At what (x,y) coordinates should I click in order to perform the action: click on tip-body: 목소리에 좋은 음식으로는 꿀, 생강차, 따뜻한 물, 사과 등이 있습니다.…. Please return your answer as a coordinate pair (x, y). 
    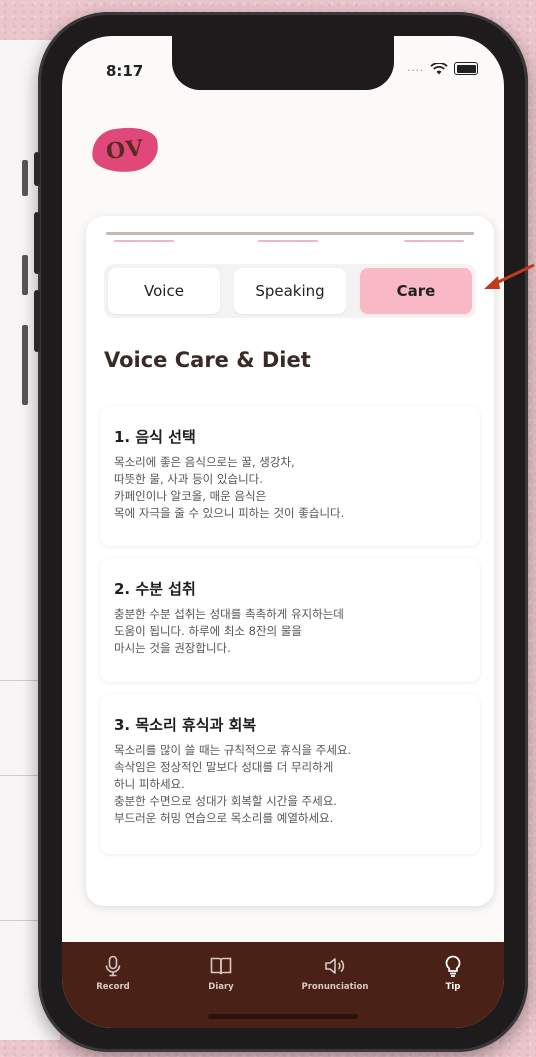
    Looking at the image, I should click on (229, 487).